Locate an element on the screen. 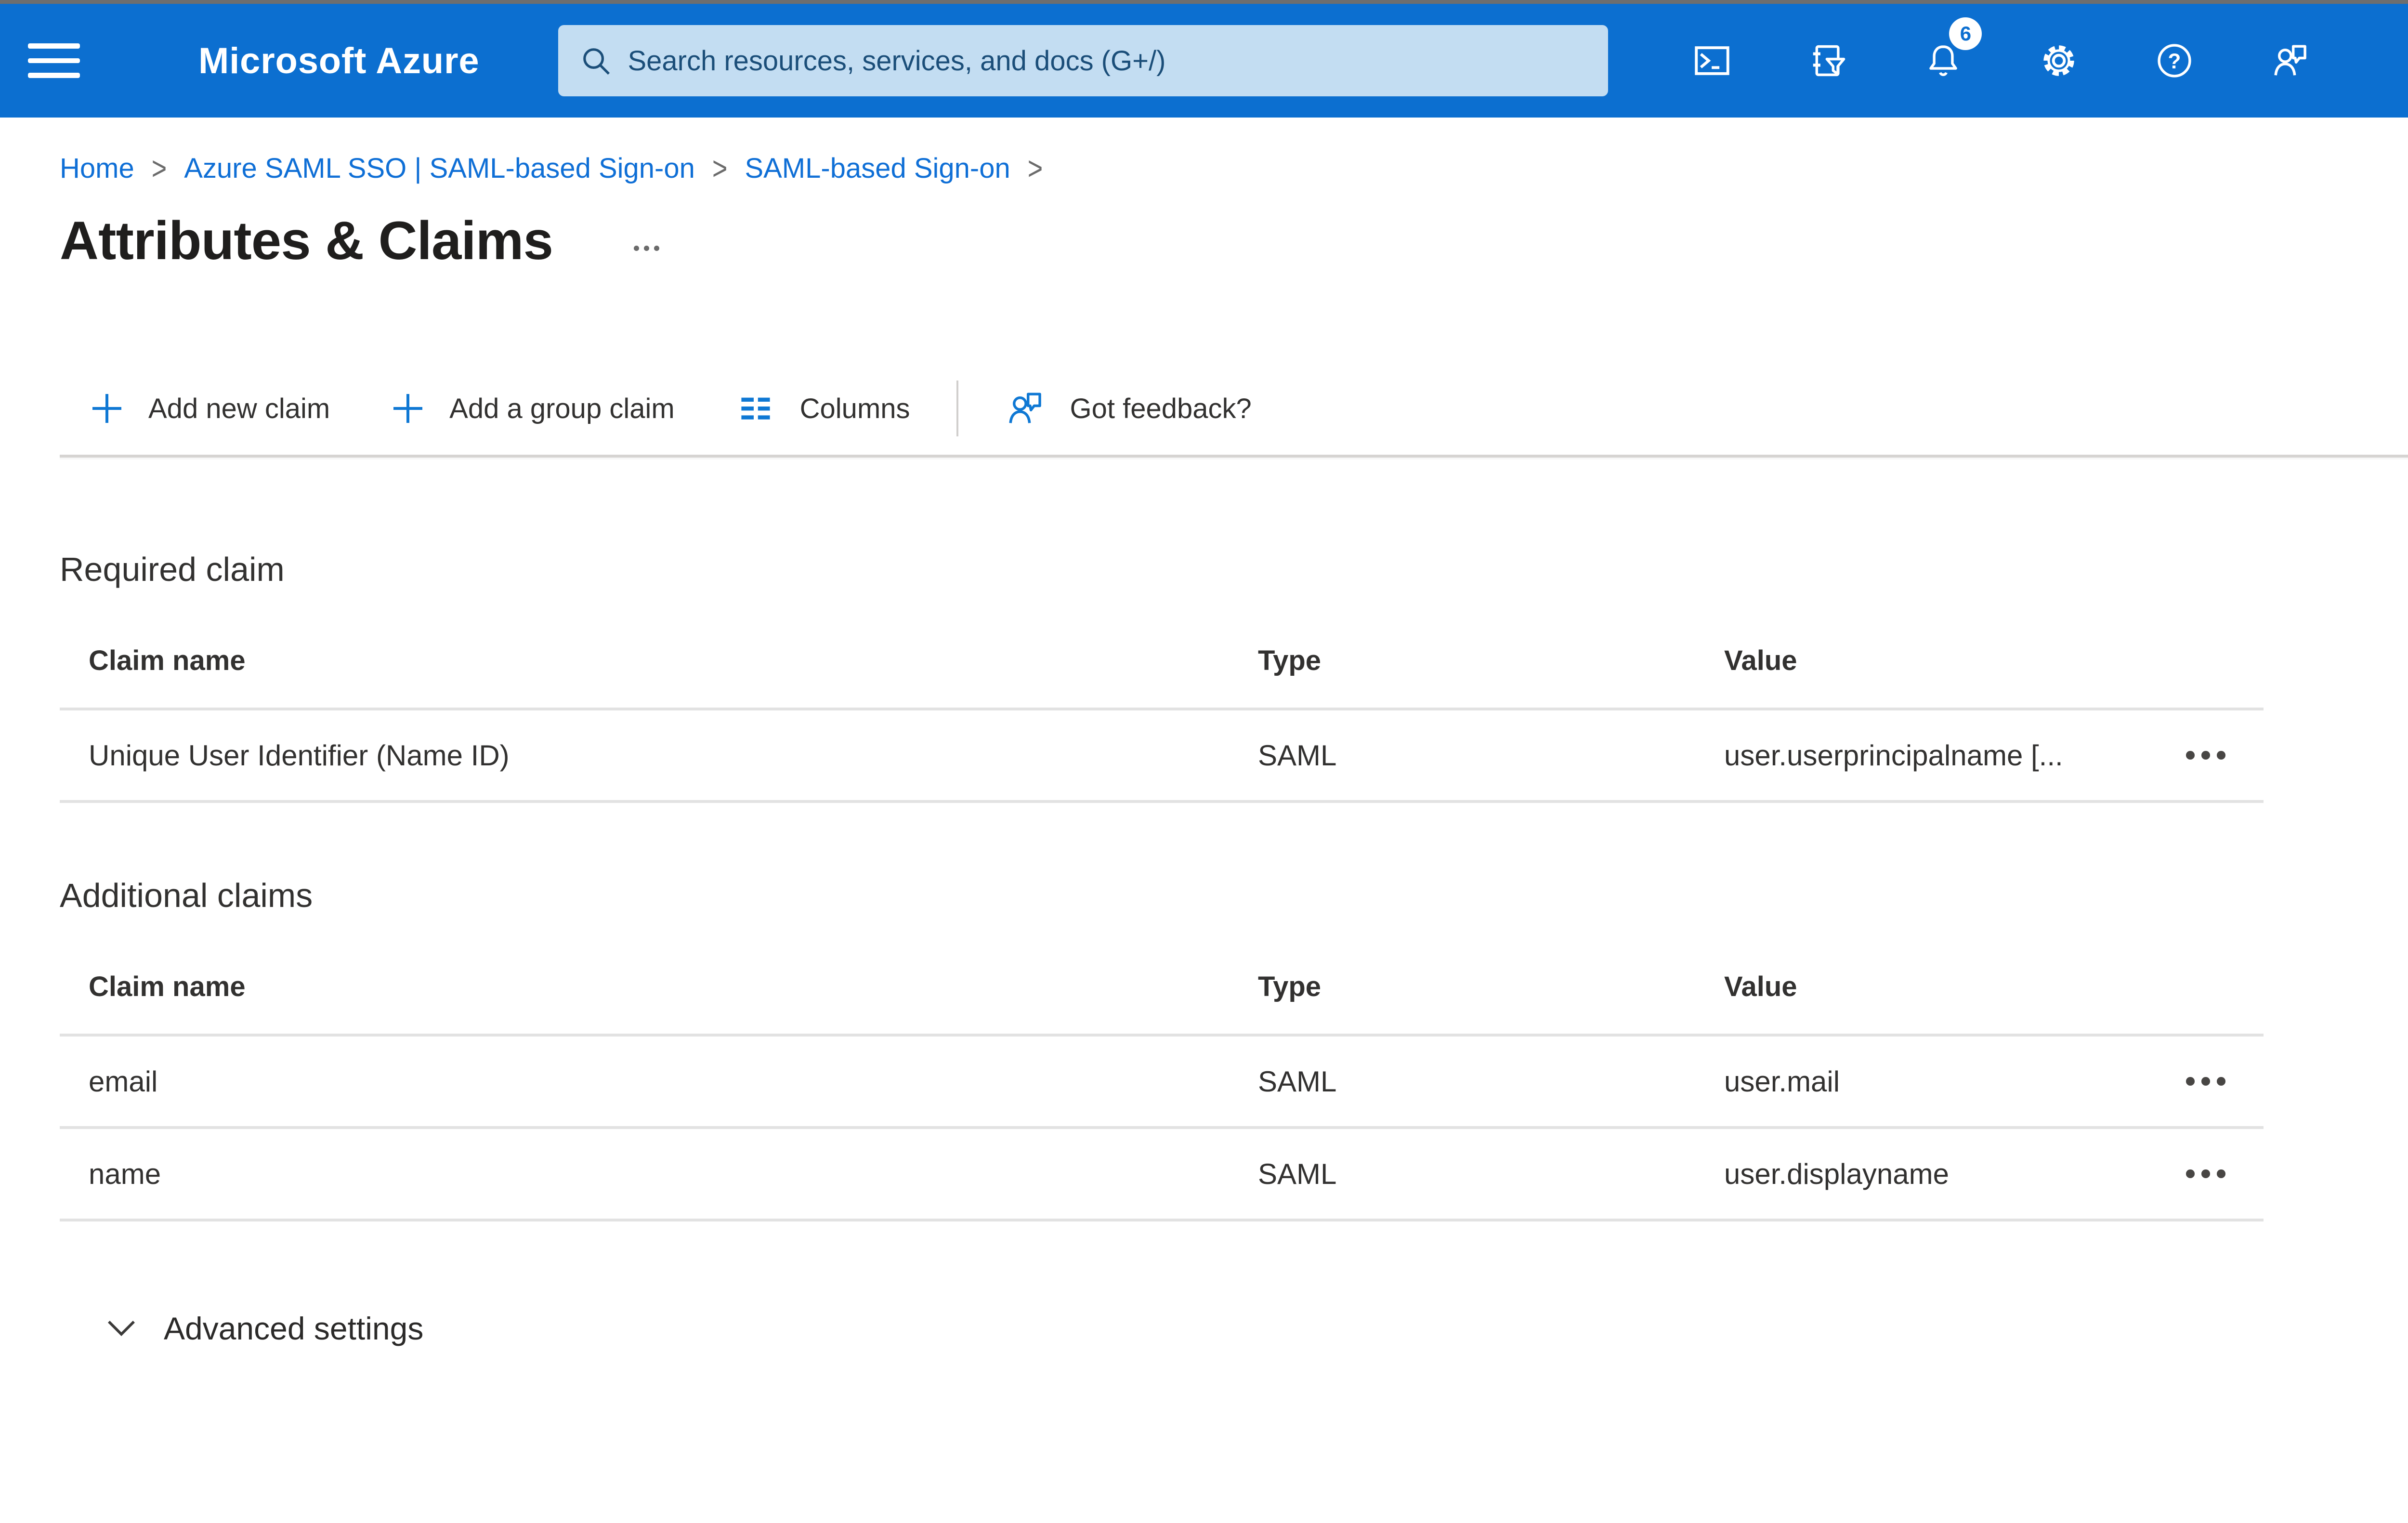 Image resolution: width=2408 pixels, height=1523 pixels. cloud-shell-button is located at coordinates (1712, 61).